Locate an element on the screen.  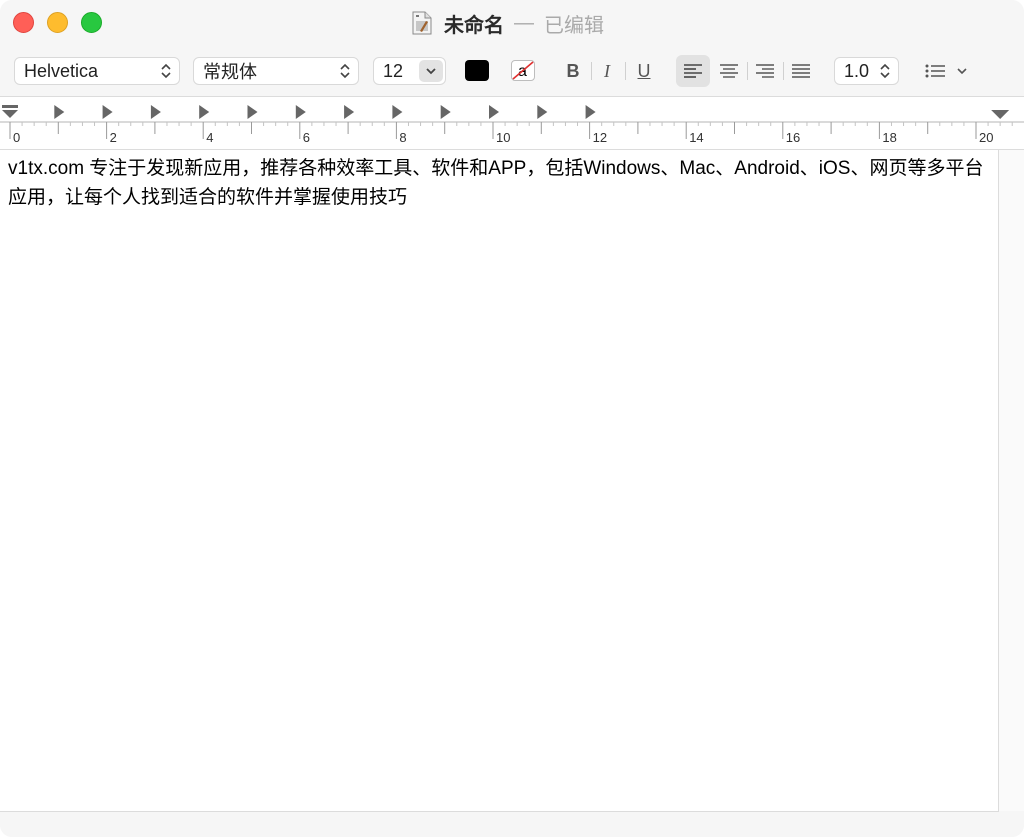
line-spacing-value: 1.0 is located at coordinates (857, 70).